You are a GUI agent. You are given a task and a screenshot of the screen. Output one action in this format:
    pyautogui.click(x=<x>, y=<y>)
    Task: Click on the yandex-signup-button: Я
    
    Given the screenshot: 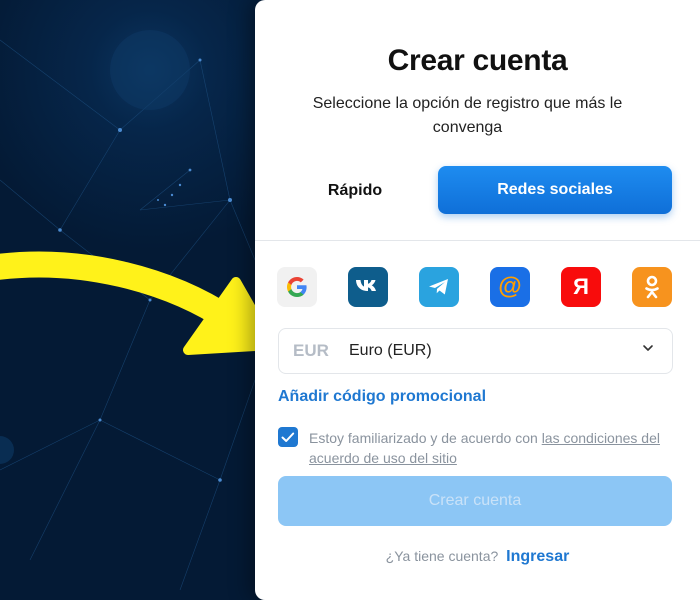 What is the action you would take?
    pyautogui.click(x=581, y=287)
    